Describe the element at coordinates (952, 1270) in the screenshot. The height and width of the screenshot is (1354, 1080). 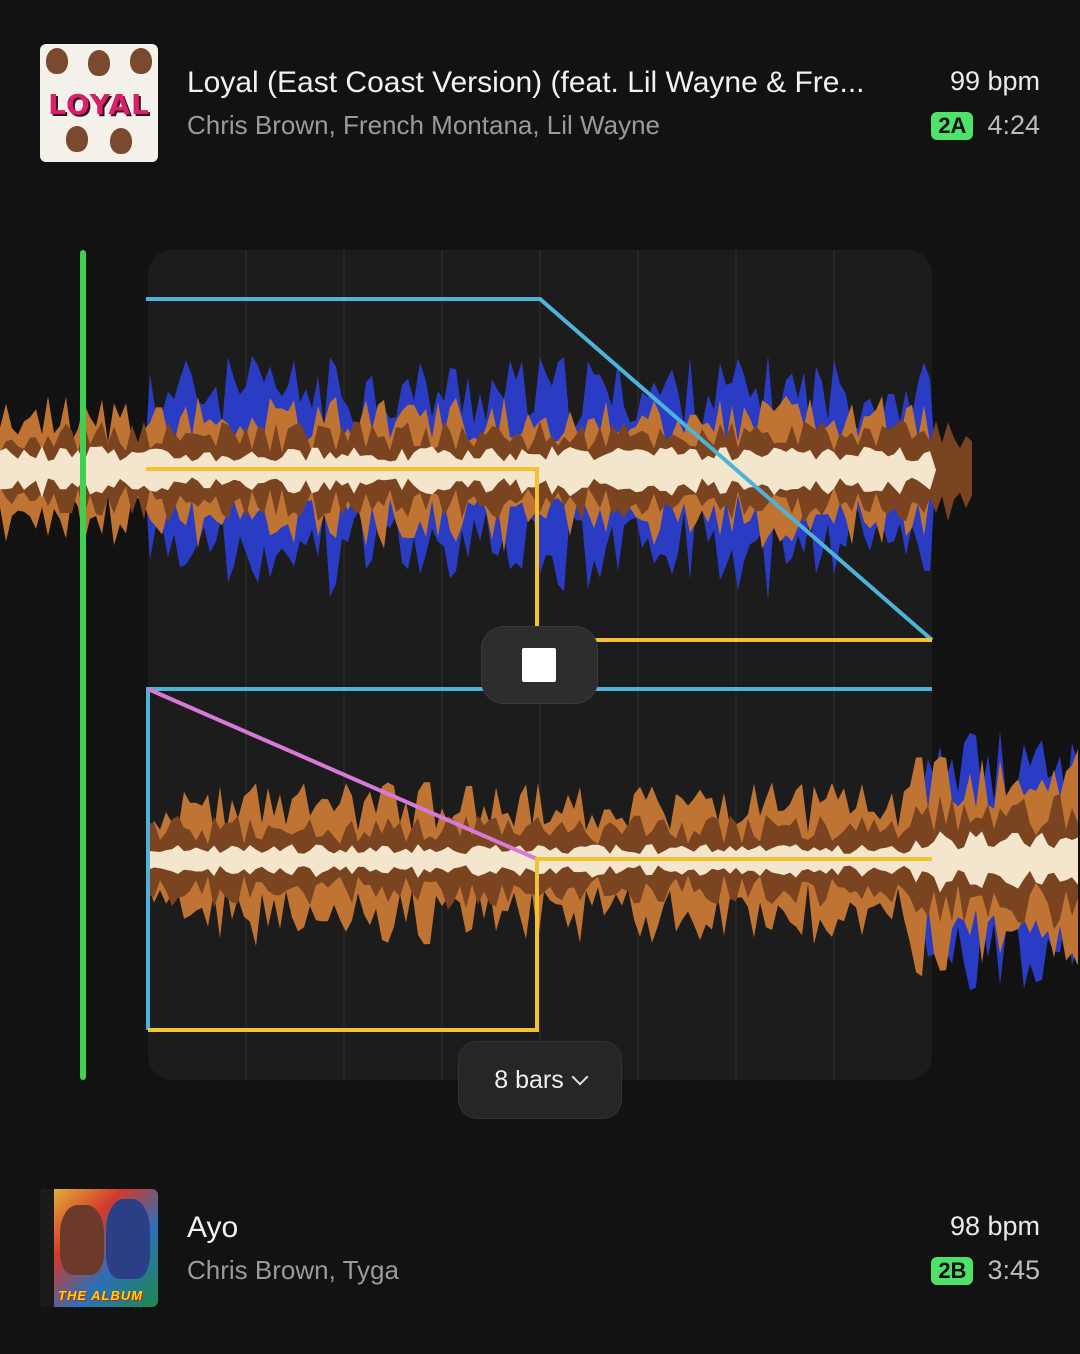
I see `deck-b-key-badge: 2B` at that location.